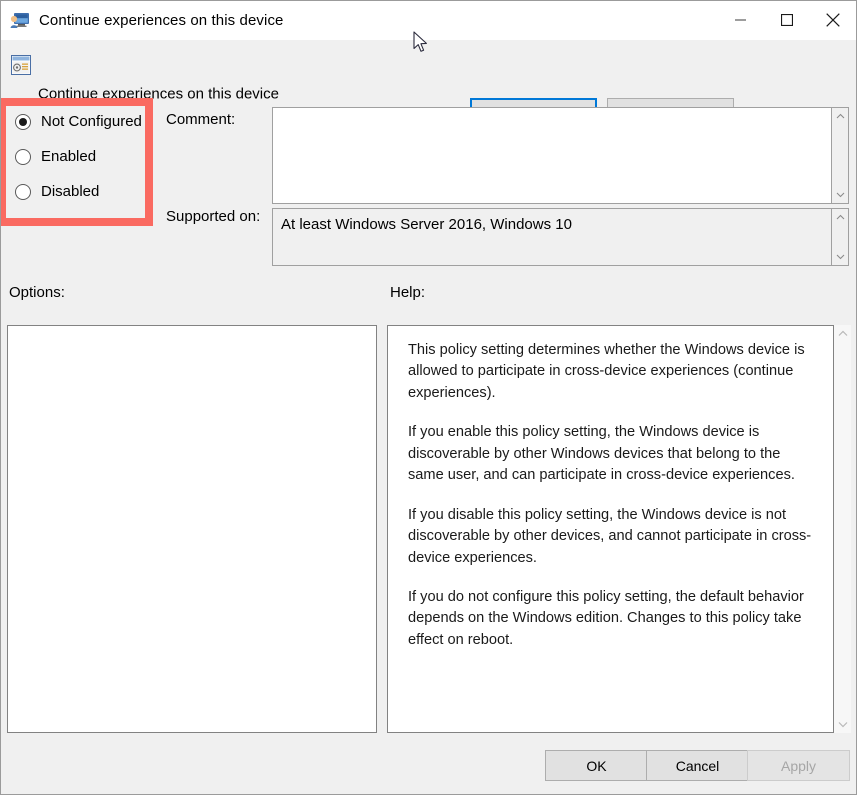 The image size is (857, 795). I want to click on help-scrollbar, so click(842, 529).